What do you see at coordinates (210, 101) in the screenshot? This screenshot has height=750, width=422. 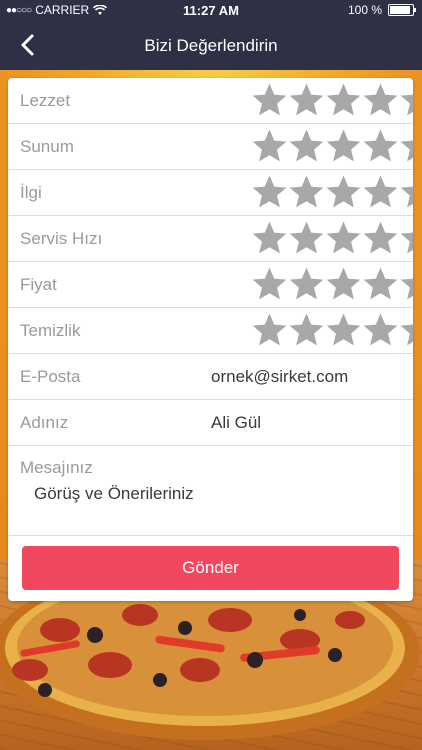 I see `rating-row: Lezzet` at bounding box center [210, 101].